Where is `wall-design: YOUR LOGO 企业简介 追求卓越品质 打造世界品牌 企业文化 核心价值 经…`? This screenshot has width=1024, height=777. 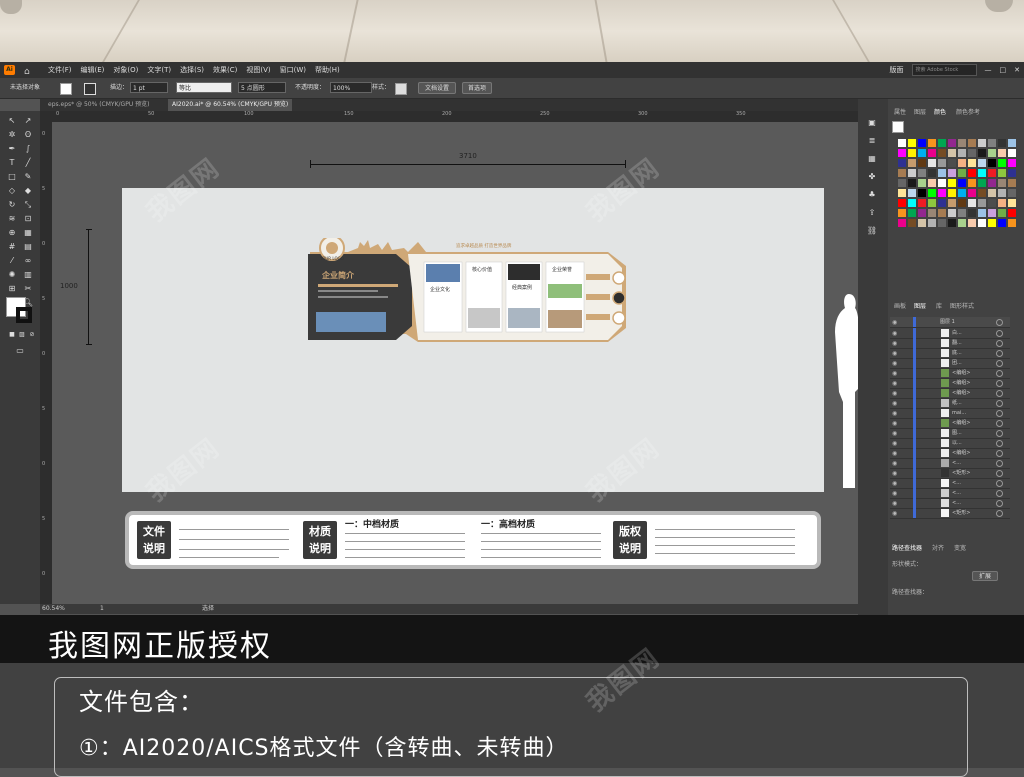
wall-design: YOUR LOGO 企业简介 追求卓越品质 打造世界品牌 企业文化 核心价值 经… is located at coordinates (469, 290).